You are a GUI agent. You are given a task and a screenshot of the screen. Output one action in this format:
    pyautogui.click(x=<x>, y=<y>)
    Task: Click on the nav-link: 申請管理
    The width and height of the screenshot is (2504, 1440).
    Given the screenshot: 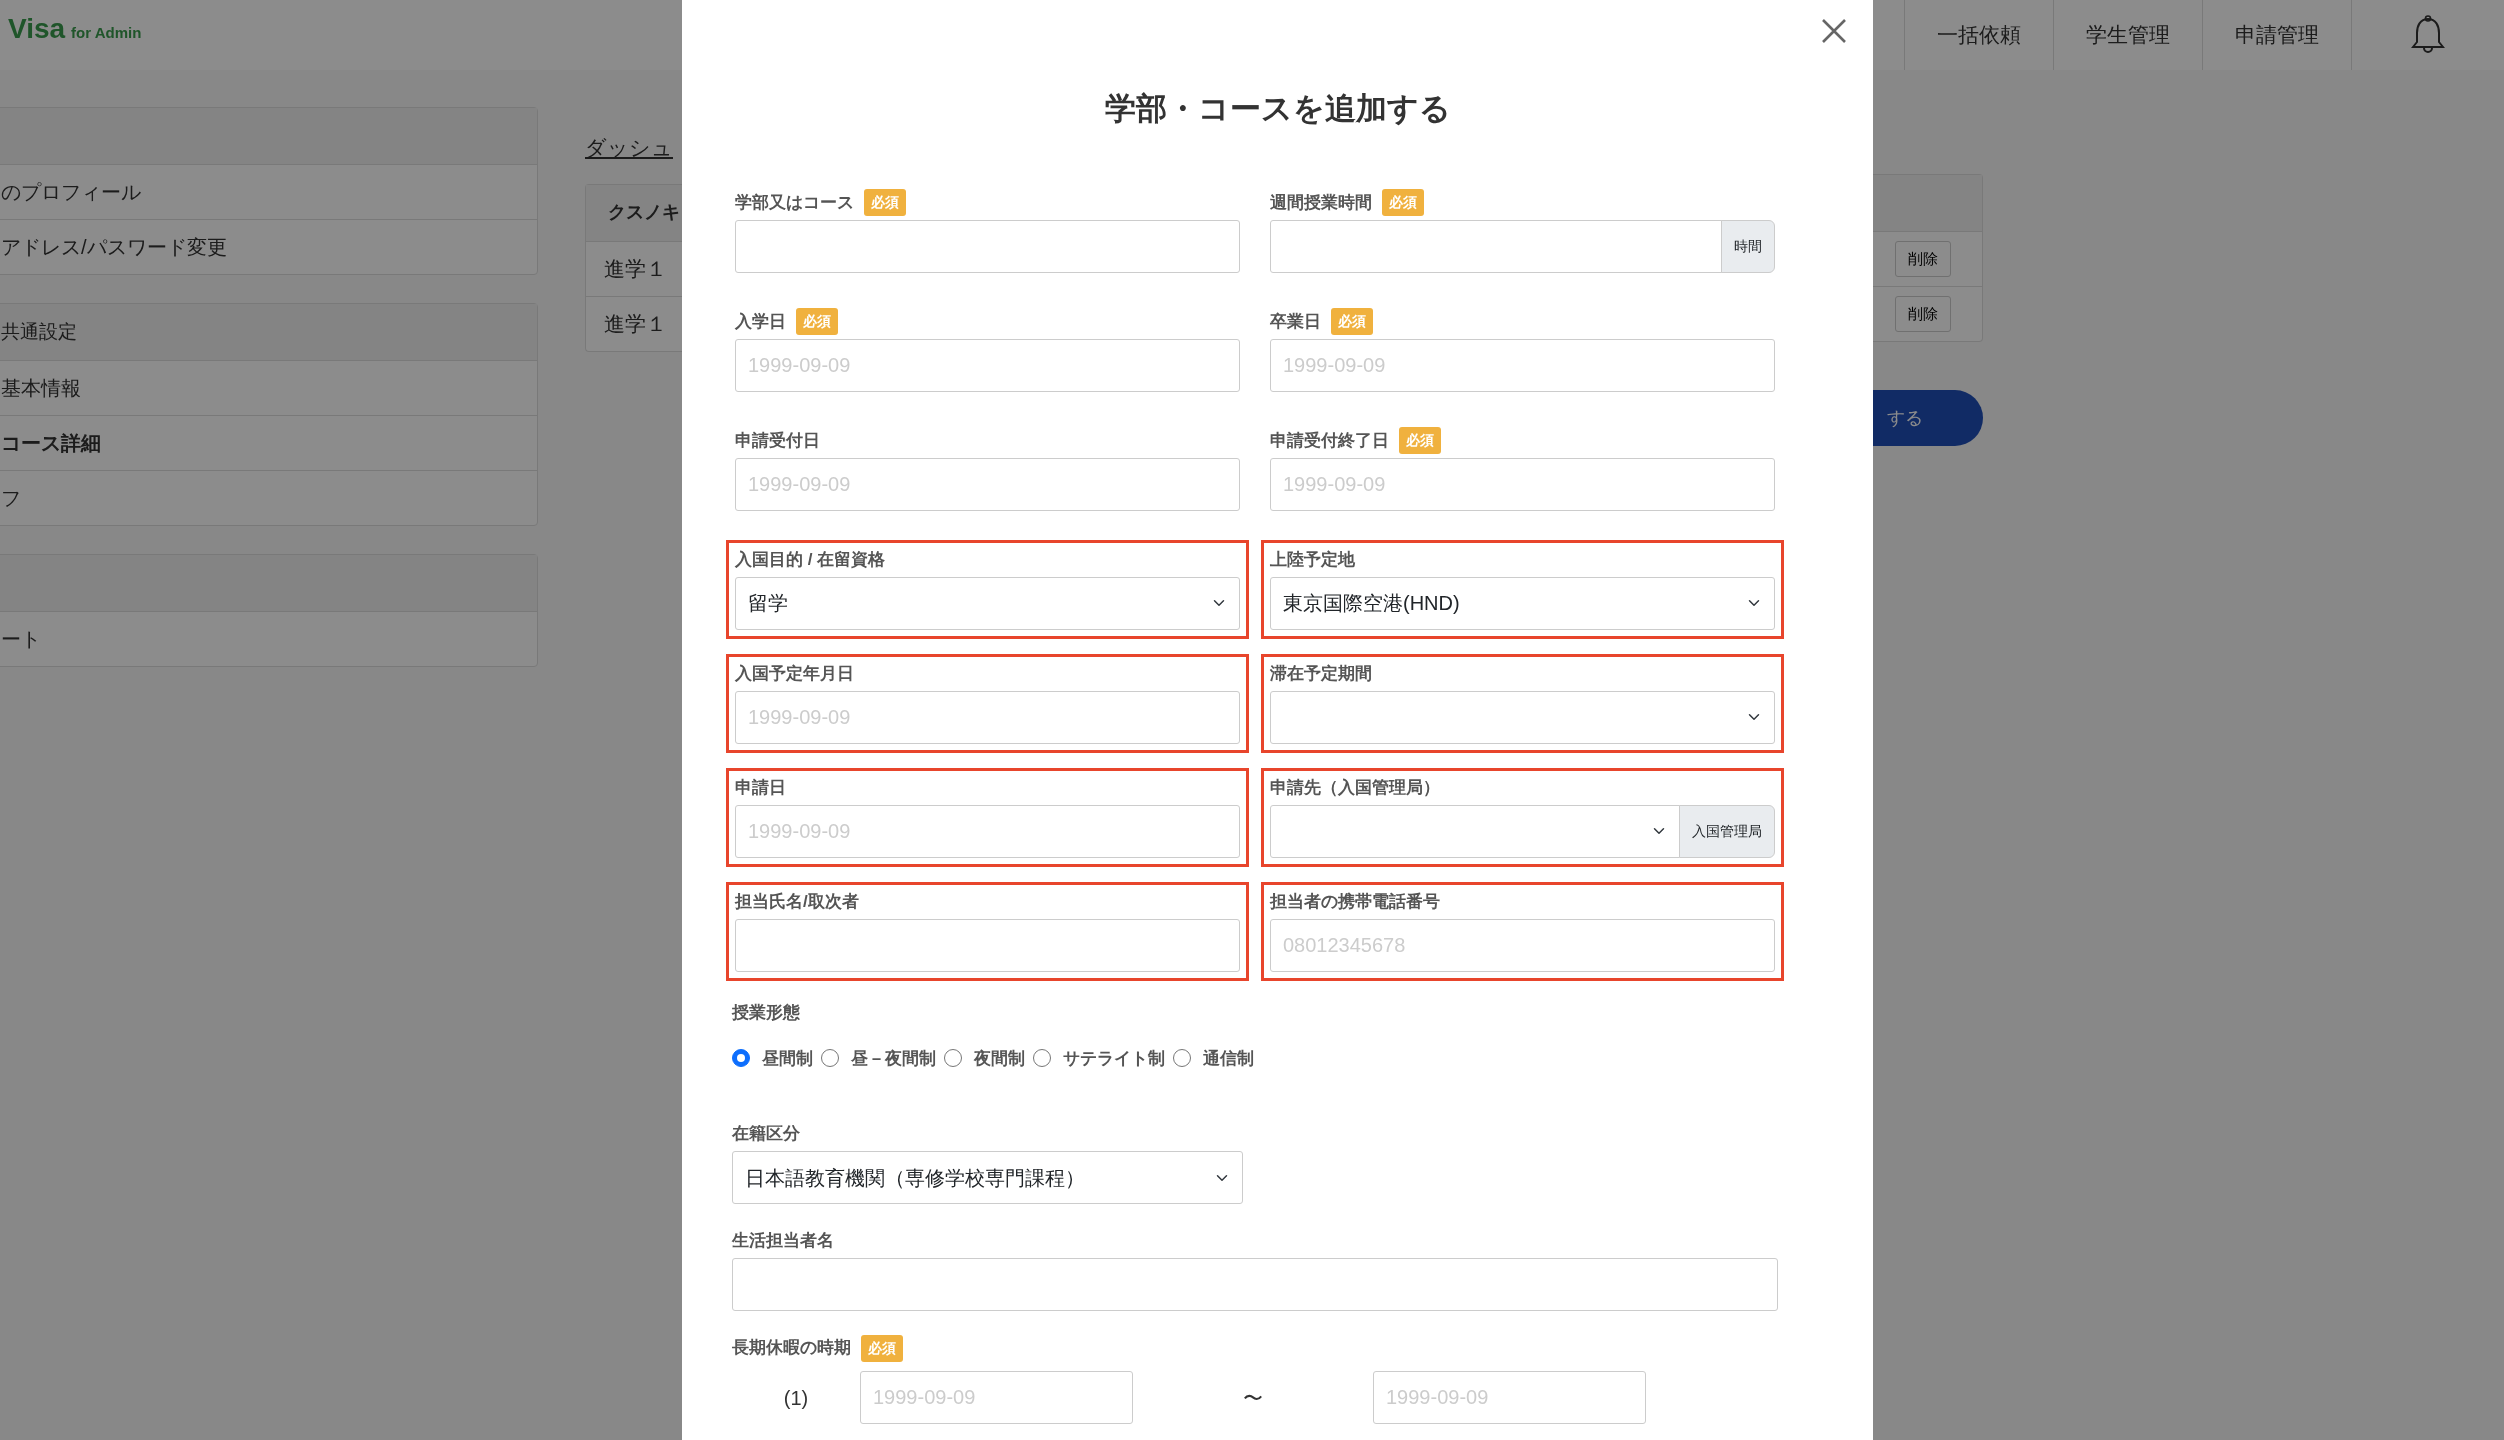 What is the action you would take?
    pyautogui.click(x=2276, y=35)
    